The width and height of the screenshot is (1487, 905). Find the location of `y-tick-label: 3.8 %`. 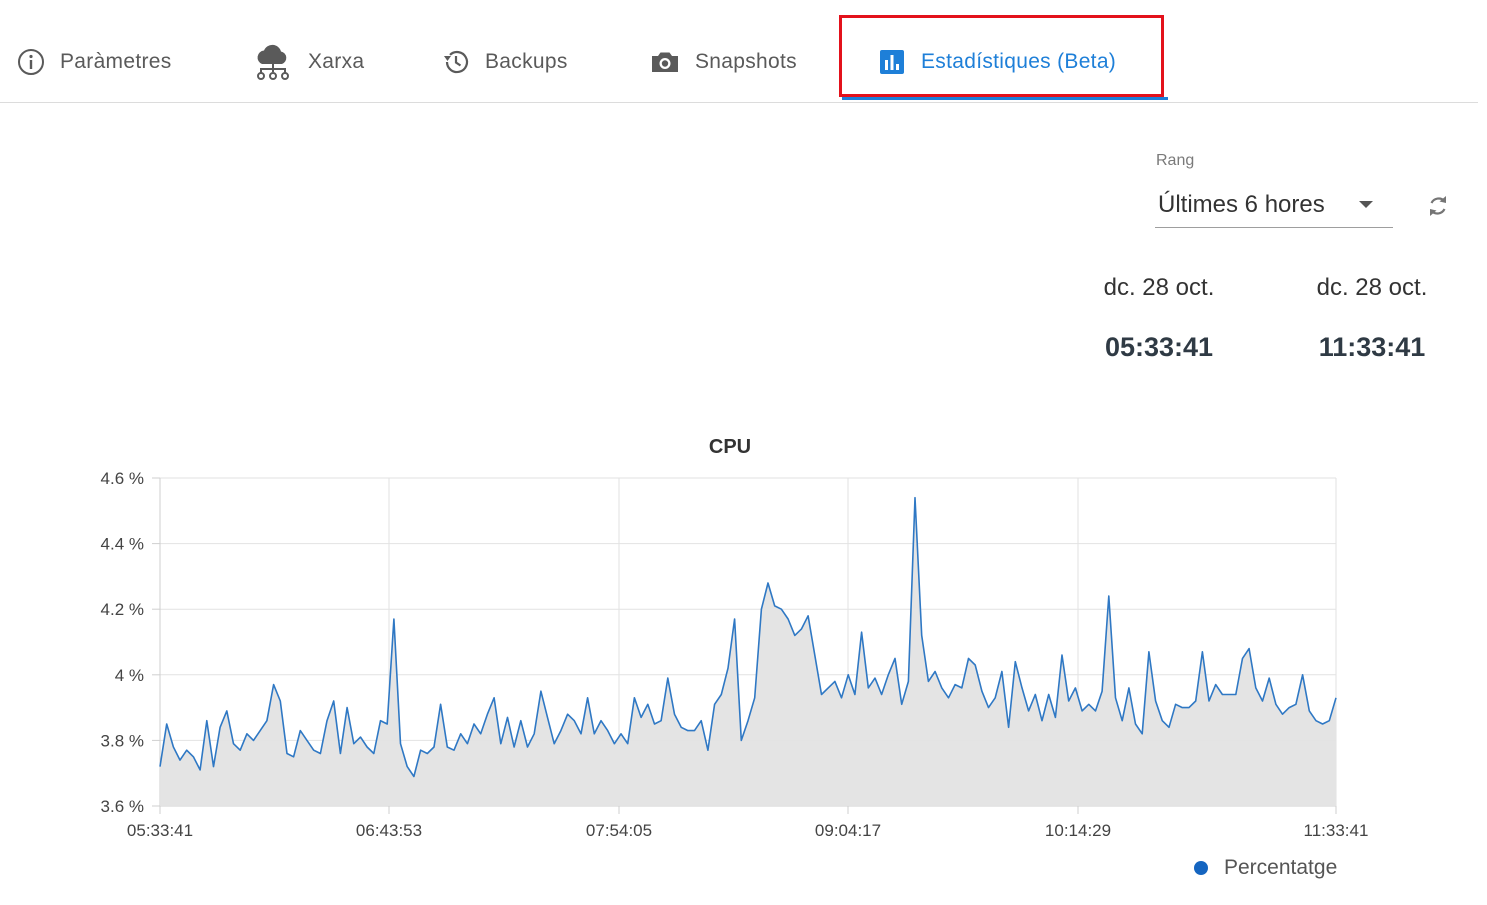

y-tick-label: 3.8 % is located at coordinates (122, 740).